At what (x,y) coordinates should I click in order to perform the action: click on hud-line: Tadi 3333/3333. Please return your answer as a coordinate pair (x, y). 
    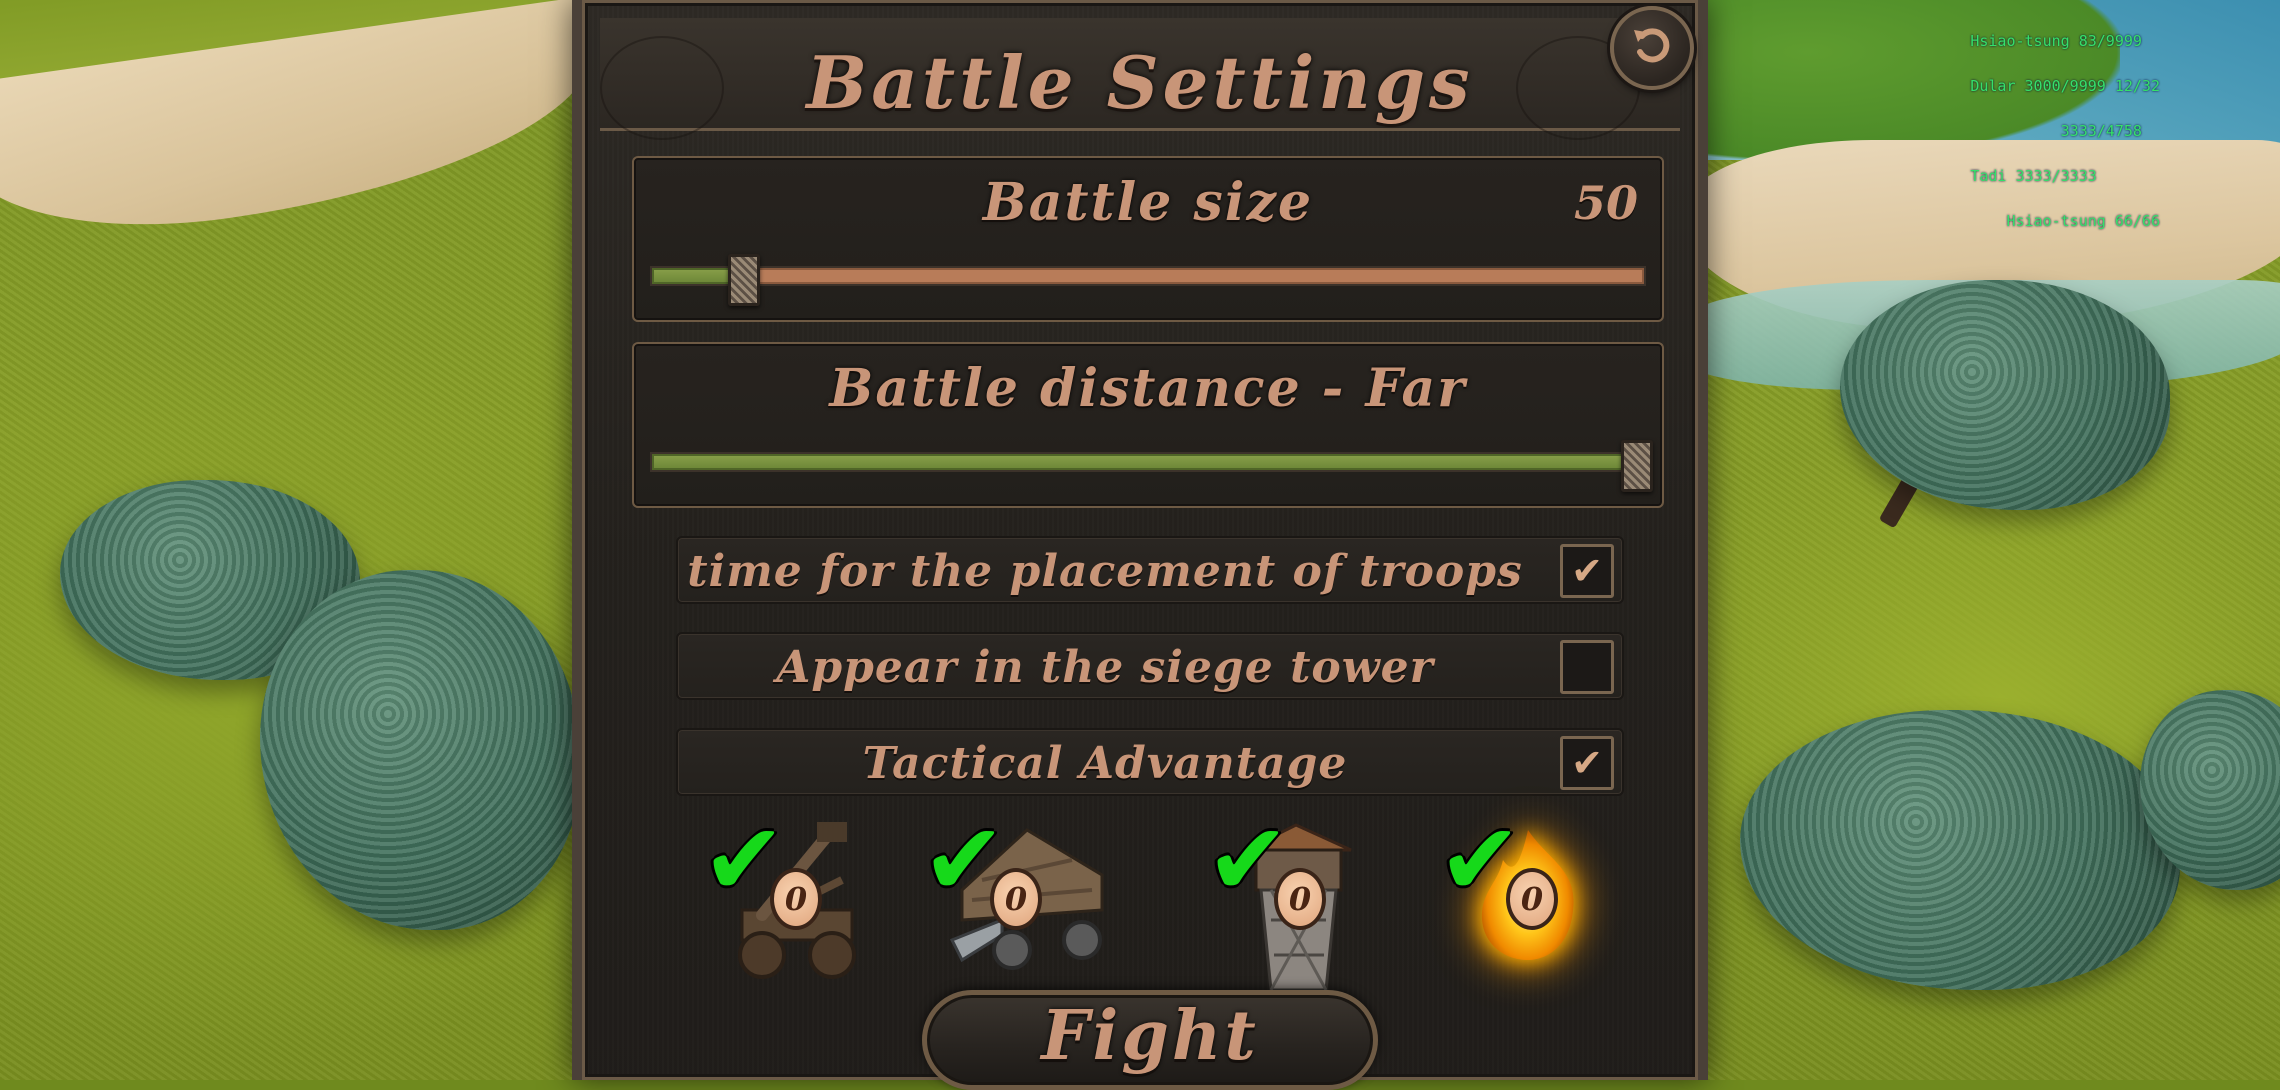
    Looking at the image, I should click on (2033, 176).